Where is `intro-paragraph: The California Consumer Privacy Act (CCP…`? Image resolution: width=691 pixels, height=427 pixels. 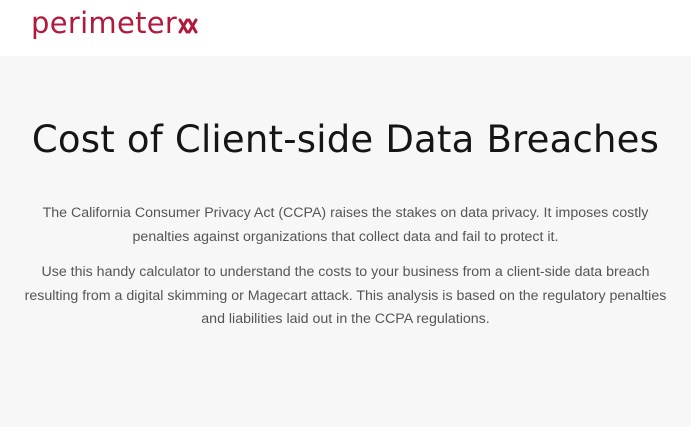 intro-paragraph: The California Consumer Privacy Act (CCP… is located at coordinates (345, 225).